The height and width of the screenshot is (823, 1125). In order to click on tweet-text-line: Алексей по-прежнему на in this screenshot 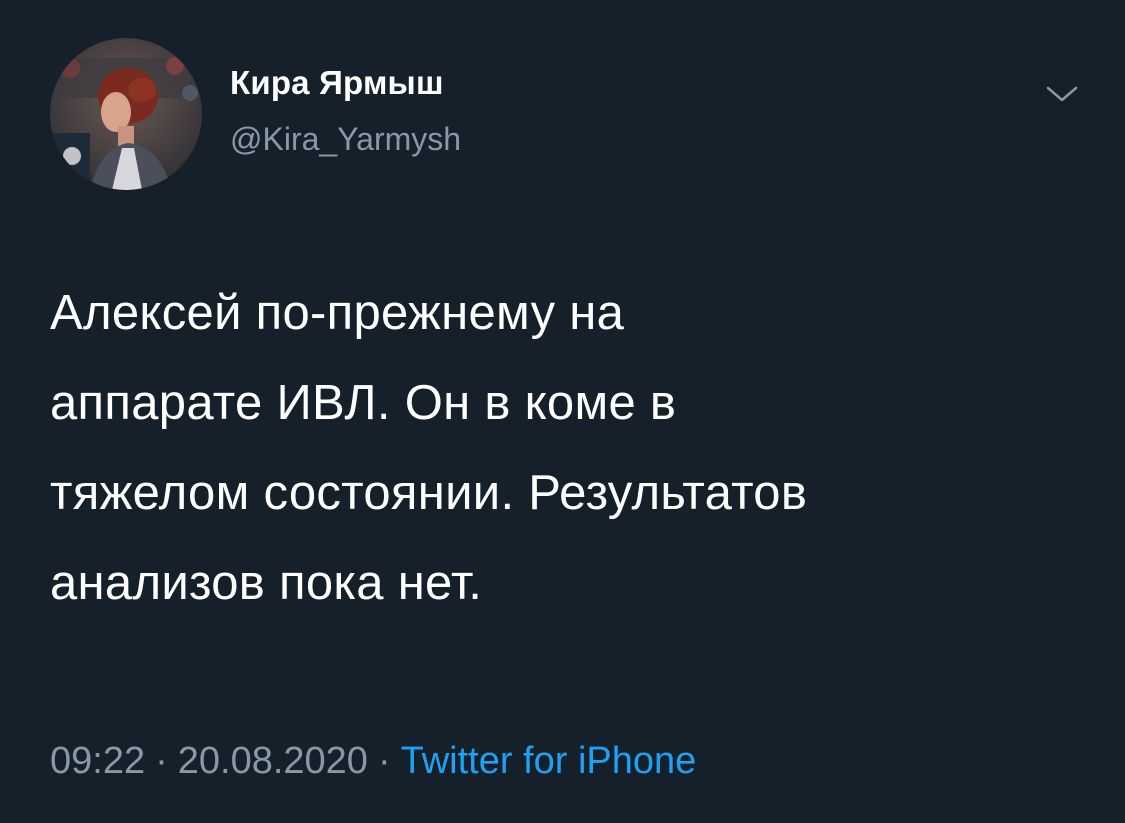, I will do `click(337, 313)`.